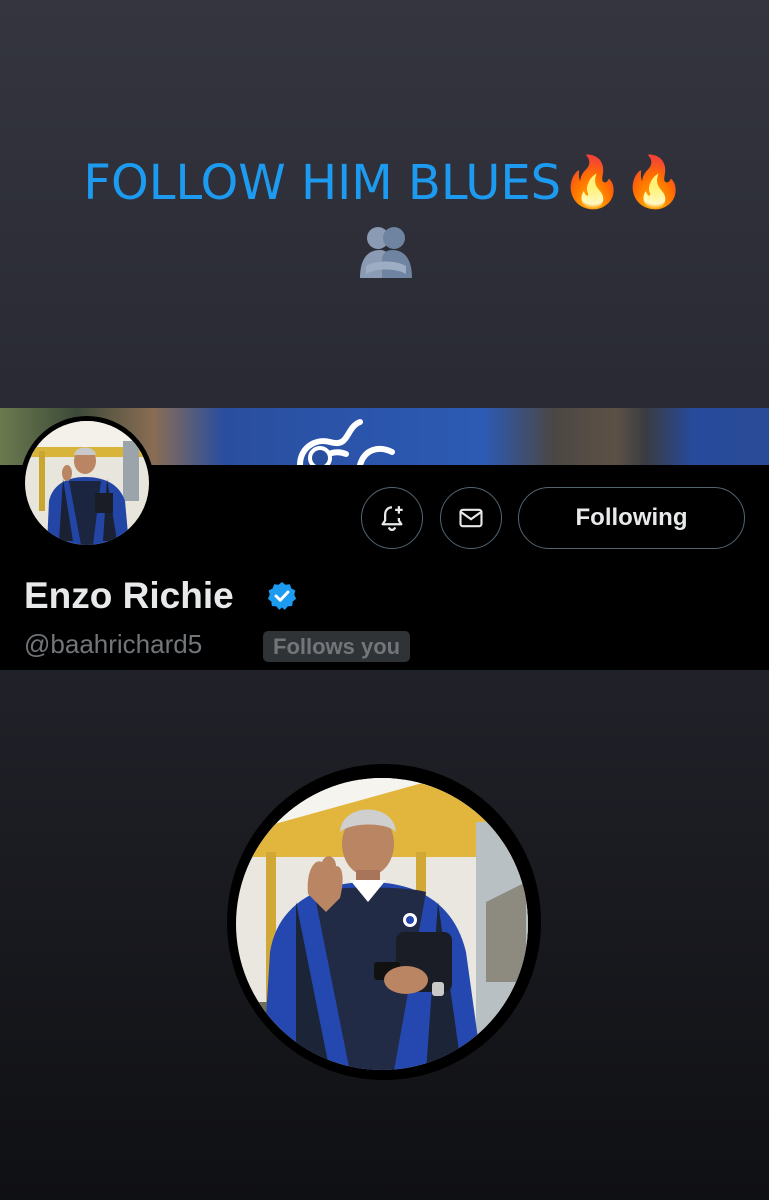 The width and height of the screenshot is (769, 1200). Describe the element at coordinates (129, 595) in the screenshot. I see `profile-name: Enzo Richie` at that location.